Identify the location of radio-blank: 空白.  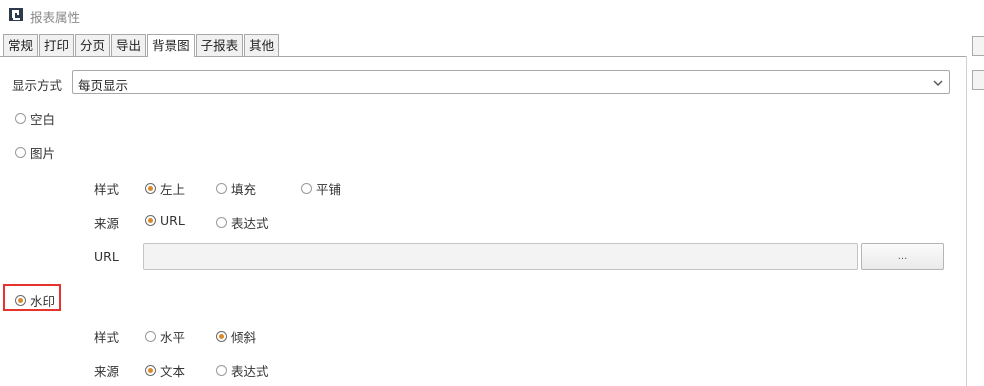
(35, 118).